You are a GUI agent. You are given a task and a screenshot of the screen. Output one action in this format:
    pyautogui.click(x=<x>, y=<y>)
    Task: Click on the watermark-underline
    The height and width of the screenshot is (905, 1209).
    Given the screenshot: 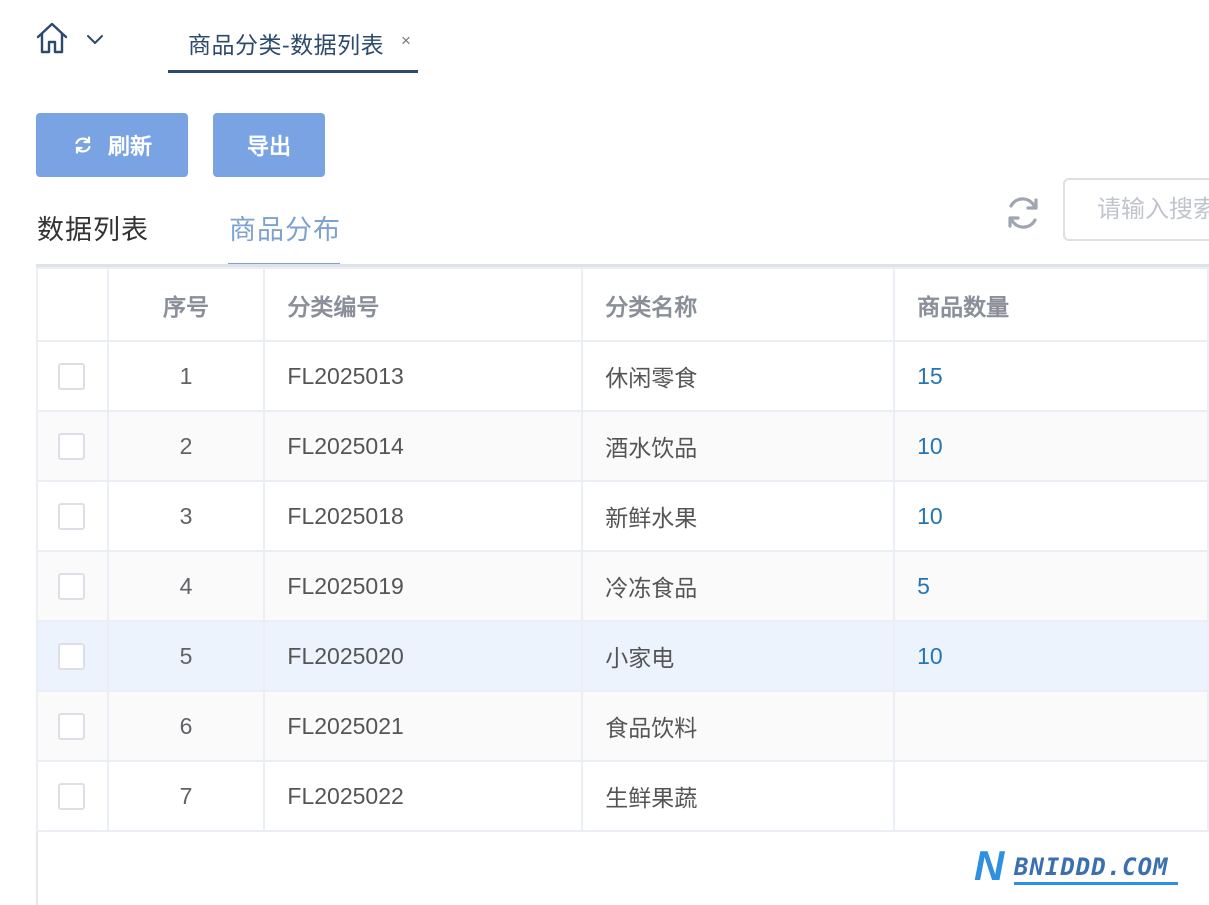 What is the action you would take?
    pyautogui.click(x=1096, y=883)
    